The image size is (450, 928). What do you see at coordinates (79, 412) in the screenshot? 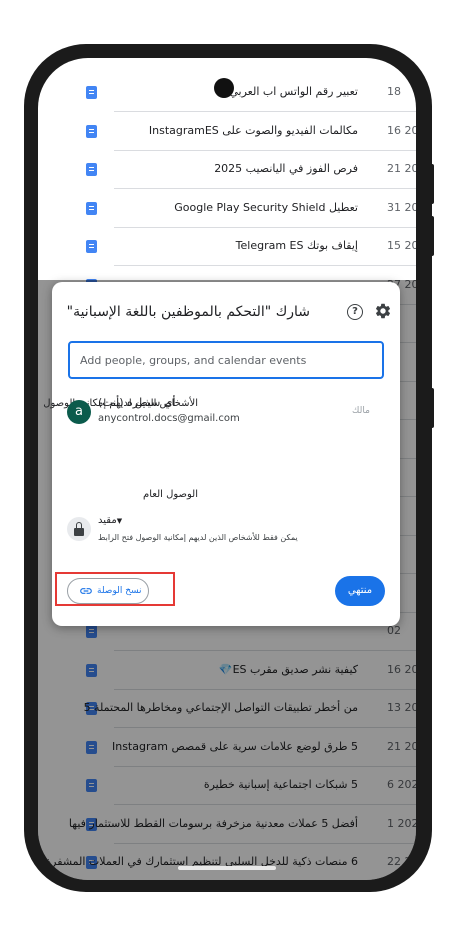
I see `avatar: a` at bounding box center [79, 412].